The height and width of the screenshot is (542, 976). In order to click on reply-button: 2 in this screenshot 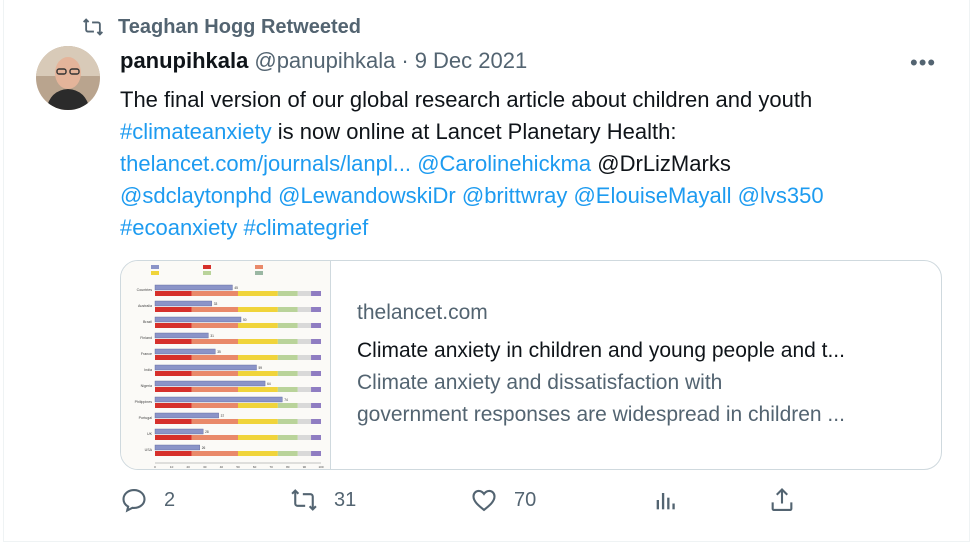, I will do `click(147, 500)`.